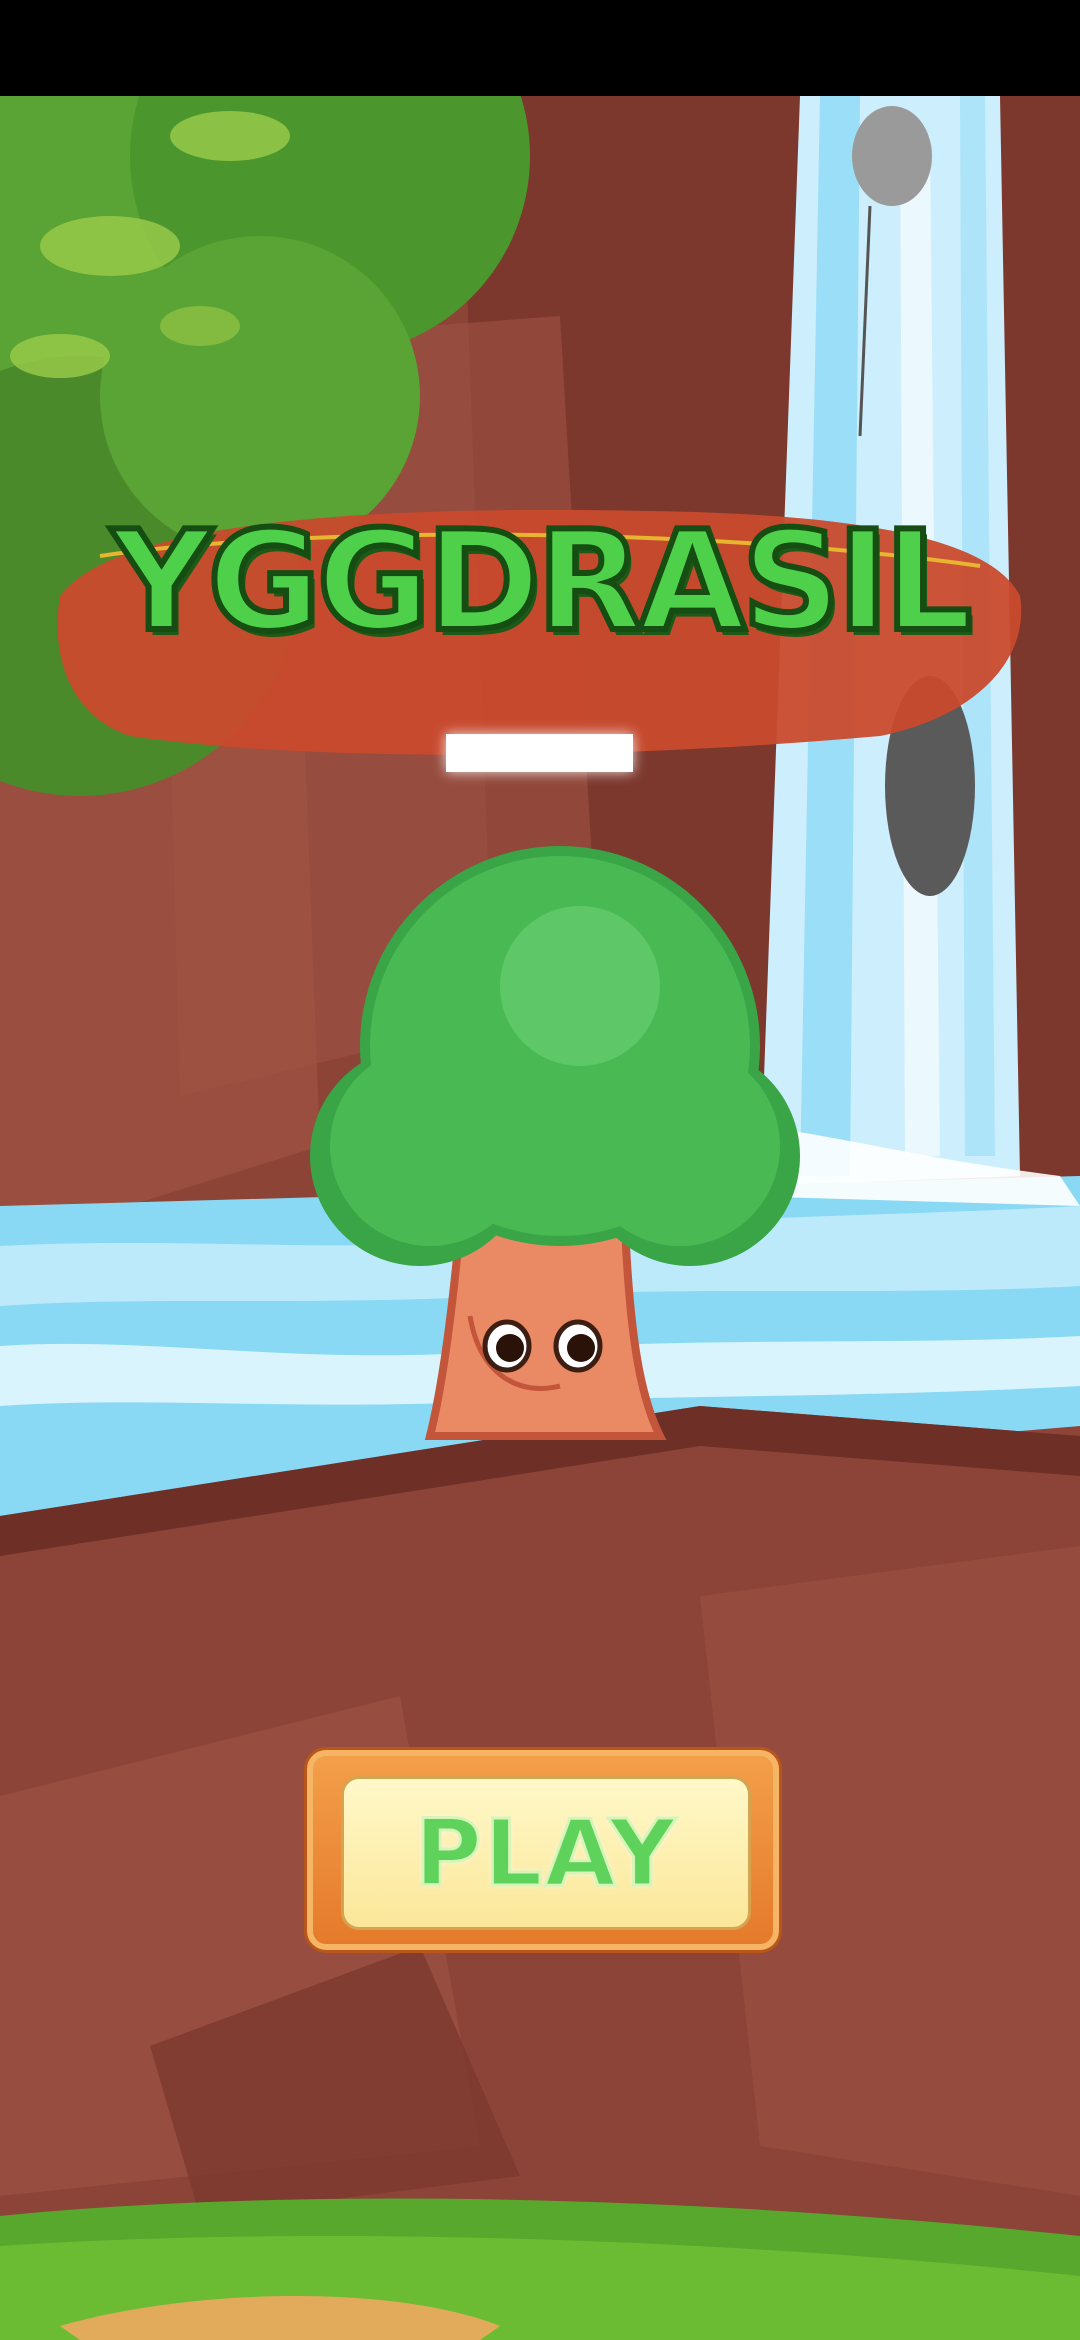  I want to click on play-button: PLAY, so click(543, 1850).